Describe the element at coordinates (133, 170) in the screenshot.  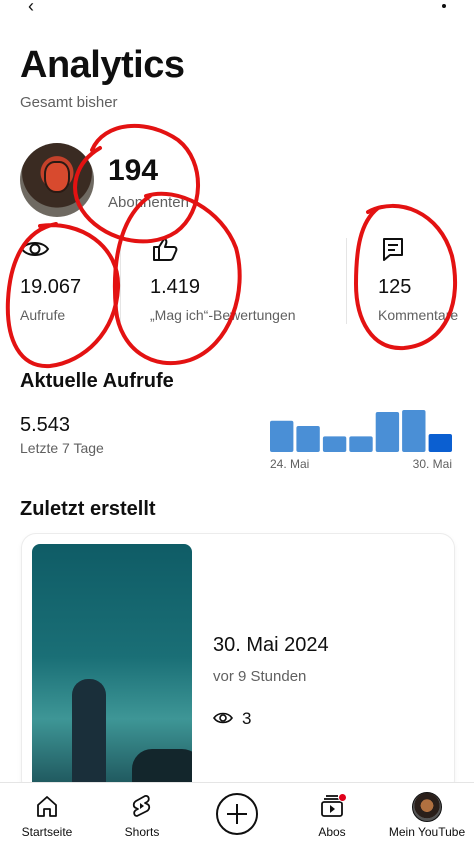
I see `subscriber-count: 194` at that location.